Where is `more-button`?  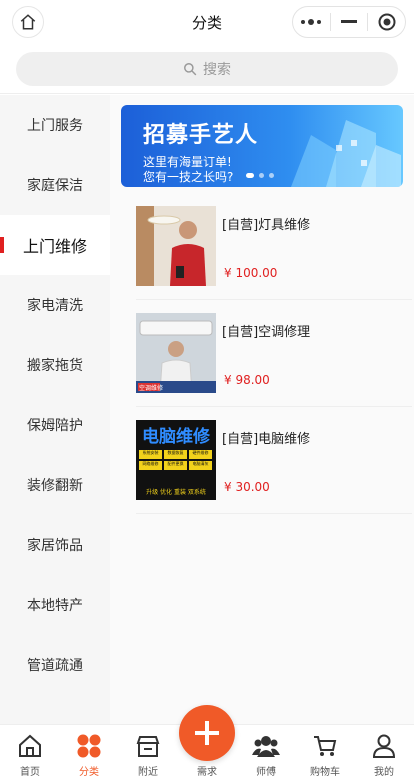
more-button is located at coordinates (311, 22).